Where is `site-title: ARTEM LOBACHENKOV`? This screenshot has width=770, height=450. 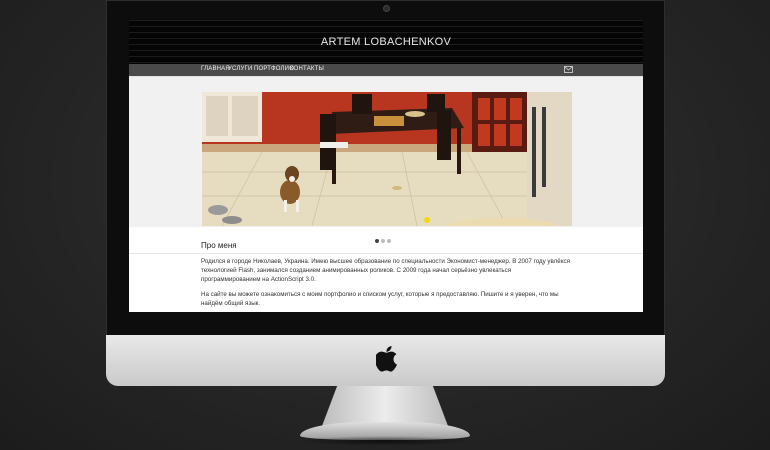
site-title: ARTEM LOBACHENKOV is located at coordinates (386, 42).